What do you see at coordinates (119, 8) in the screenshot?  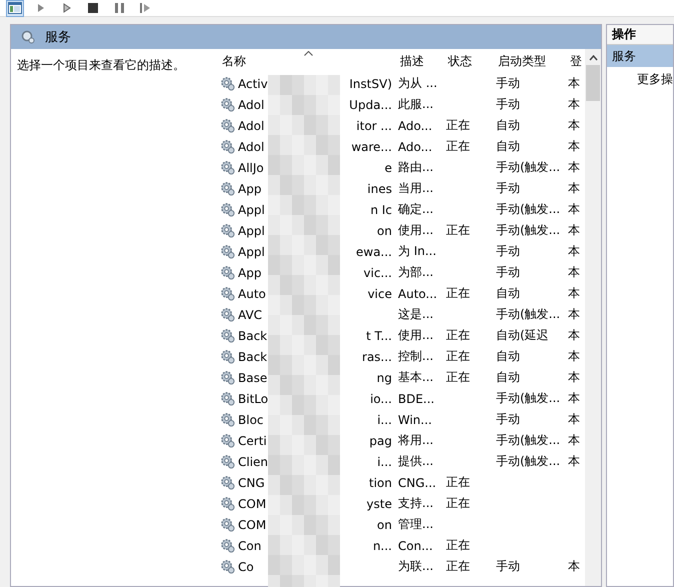 I see `pause-icon` at bounding box center [119, 8].